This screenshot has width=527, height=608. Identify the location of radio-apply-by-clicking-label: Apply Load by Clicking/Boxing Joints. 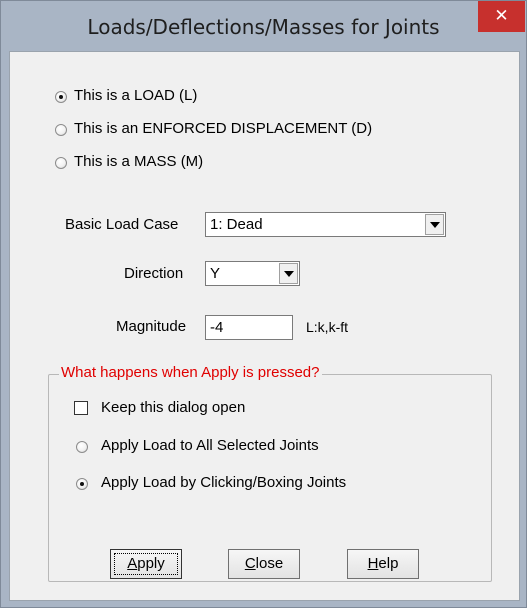
(223, 482).